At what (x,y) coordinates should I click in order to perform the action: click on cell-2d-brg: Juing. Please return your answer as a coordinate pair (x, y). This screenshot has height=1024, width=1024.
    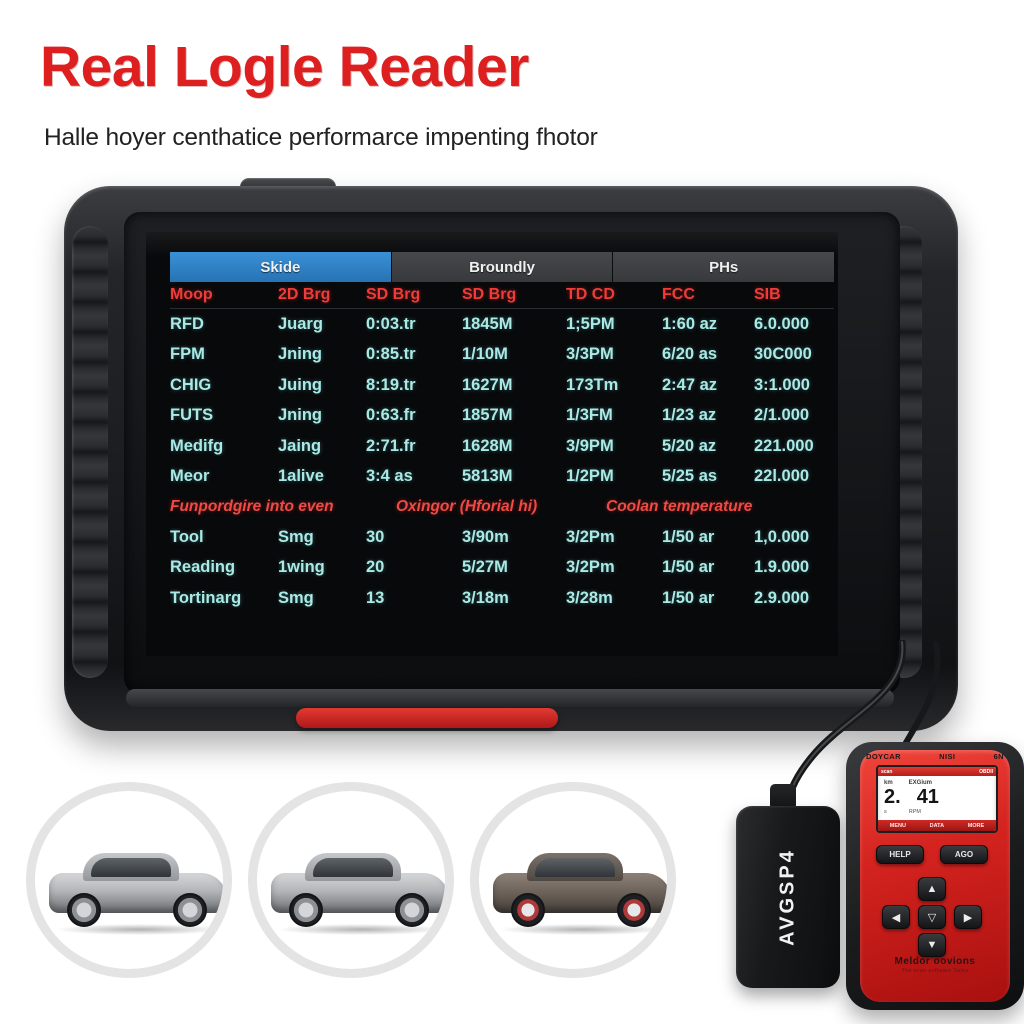
    Looking at the image, I should click on (300, 384).